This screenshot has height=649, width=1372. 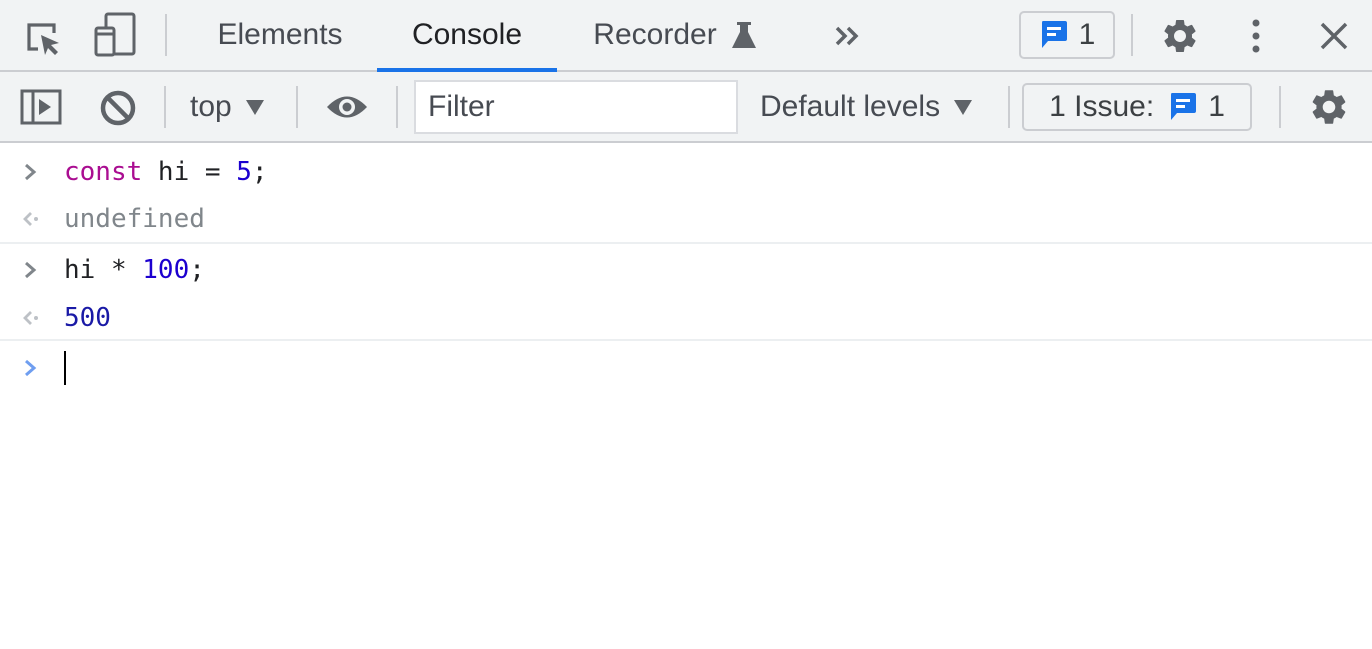 I want to click on sidebar-toggle-icon, so click(x=41, y=107).